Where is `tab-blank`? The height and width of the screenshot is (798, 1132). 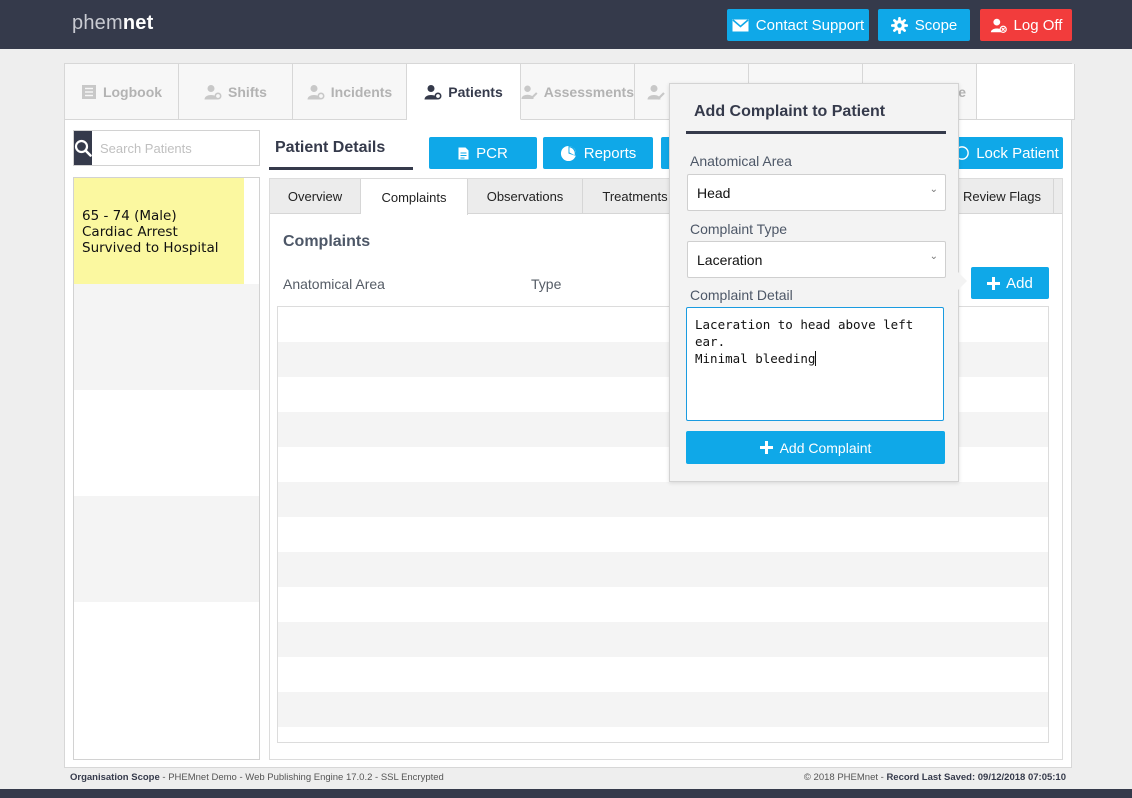 tab-blank is located at coordinates (1026, 92).